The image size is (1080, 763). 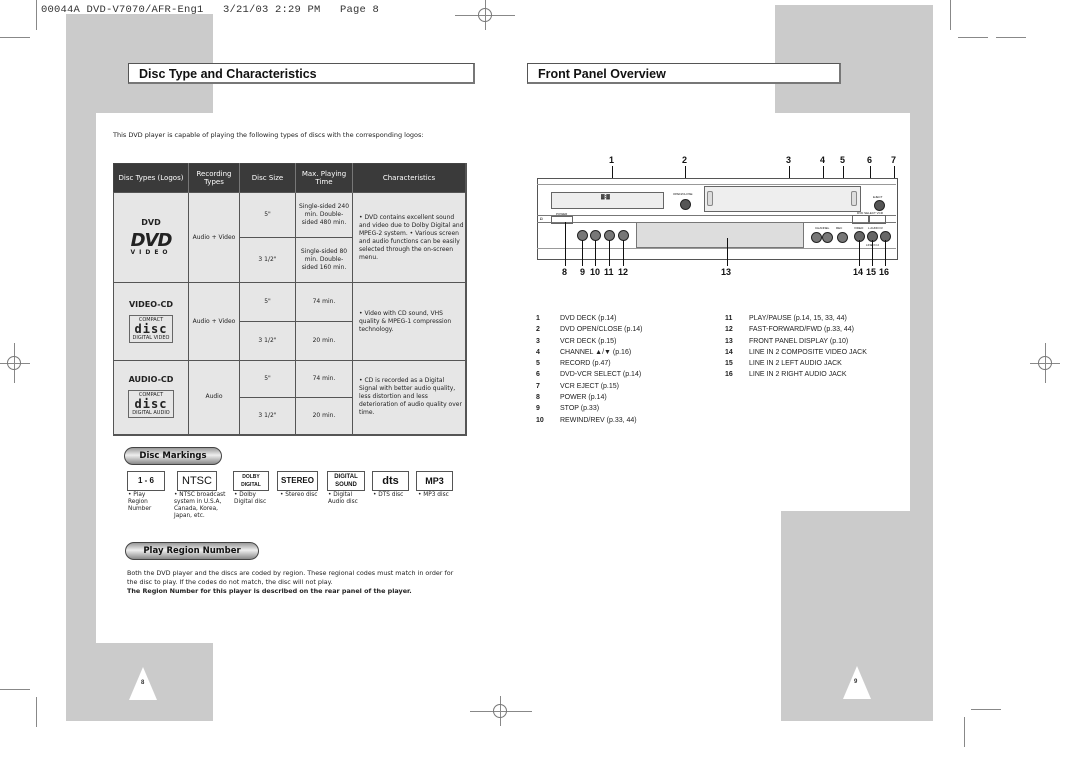 What do you see at coordinates (598, 420) in the screenshot?
I see `part-label: REWIND/REV (p.33, 44)` at bounding box center [598, 420].